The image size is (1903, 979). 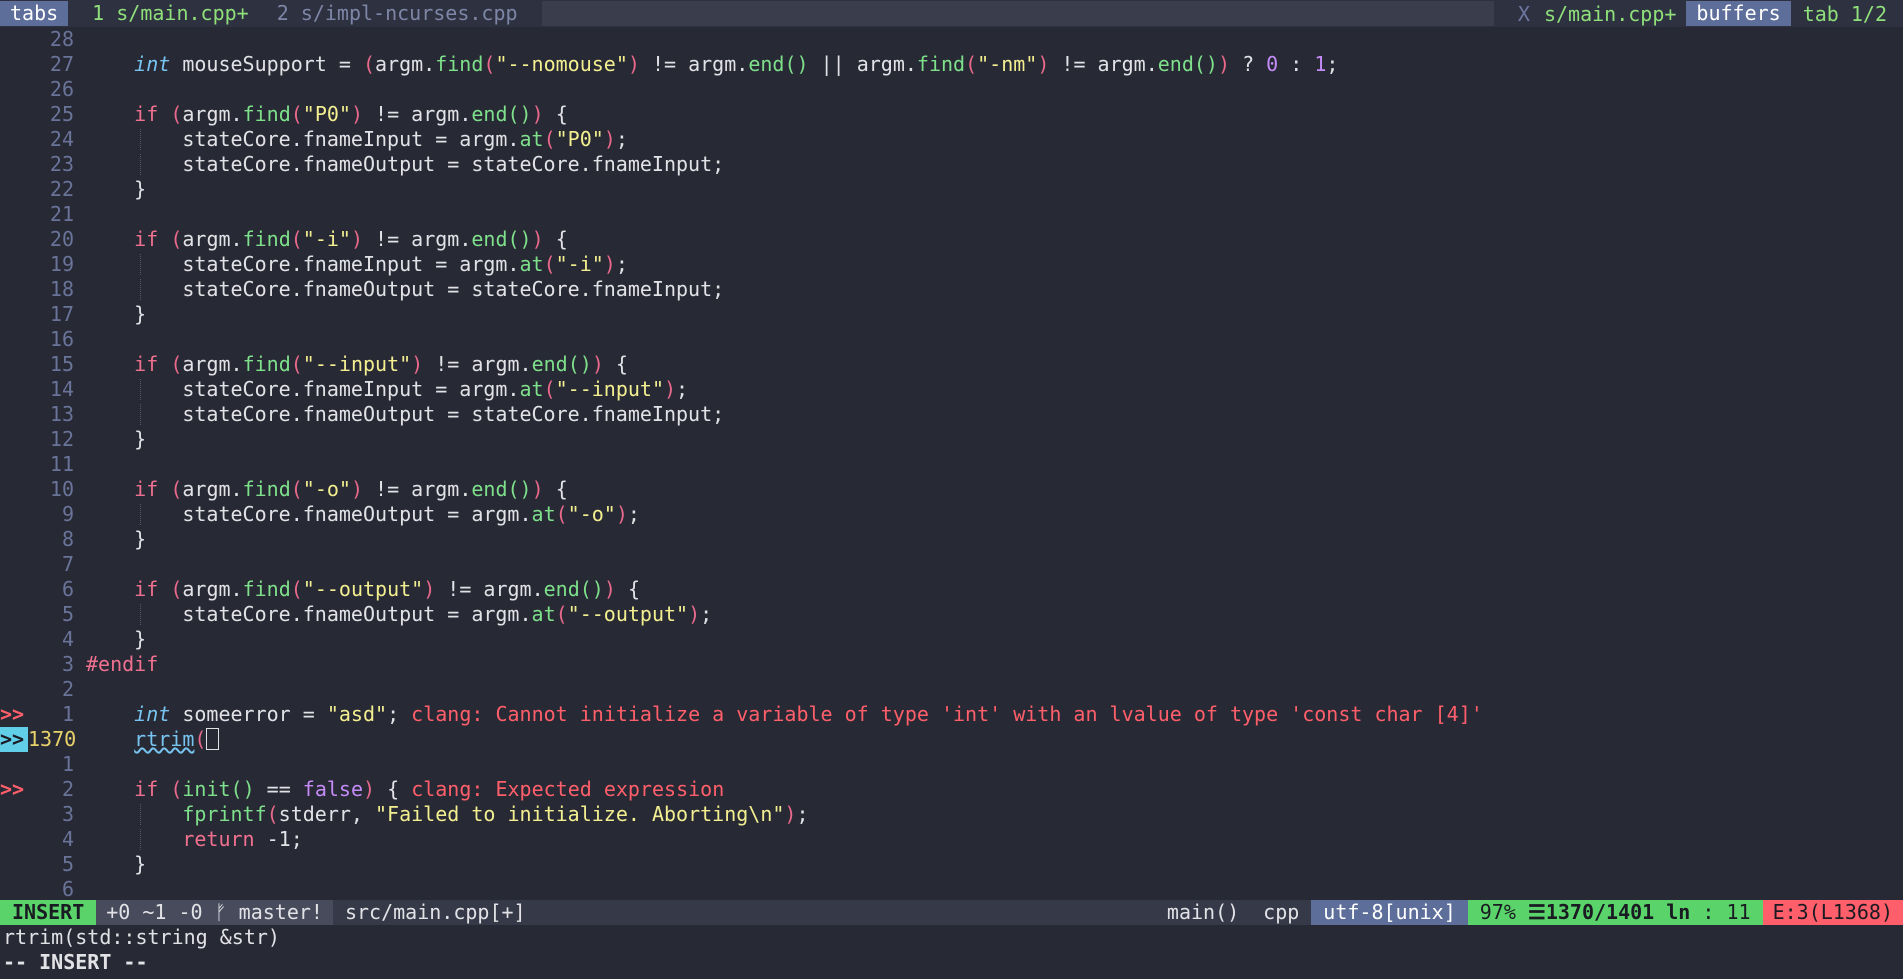 What do you see at coordinates (951, 839) in the screenshot?
I see `code-line: 4 return -1;` at bounding box center [951, 839].